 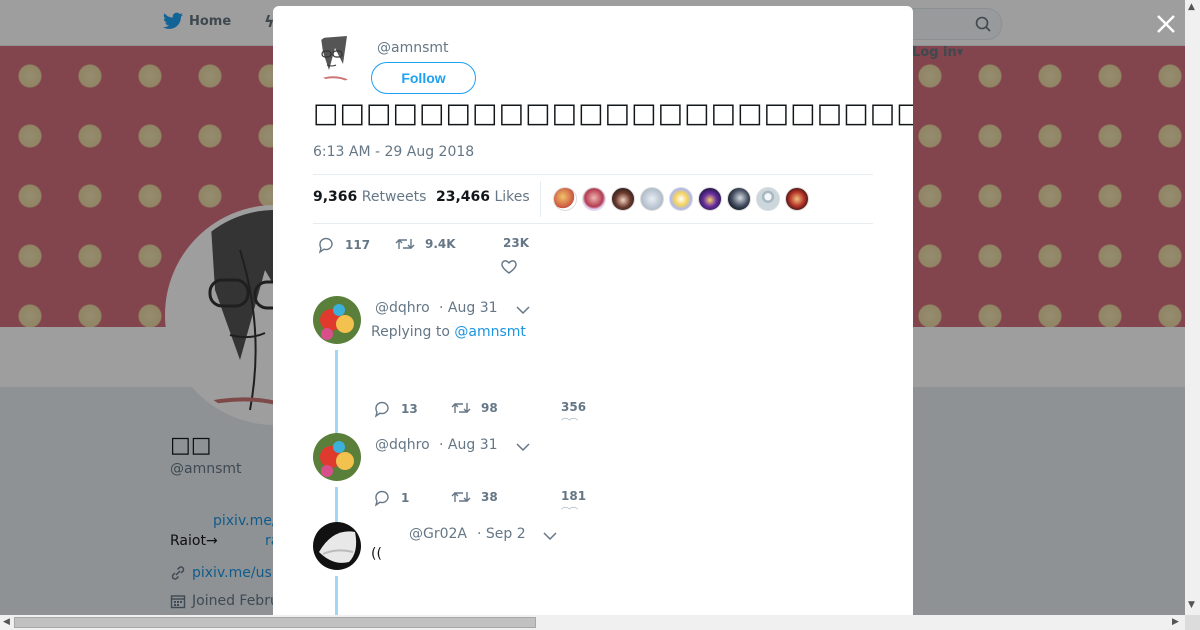 I want to click on retweet-action: 9.4K, so click(x=425, y=244).